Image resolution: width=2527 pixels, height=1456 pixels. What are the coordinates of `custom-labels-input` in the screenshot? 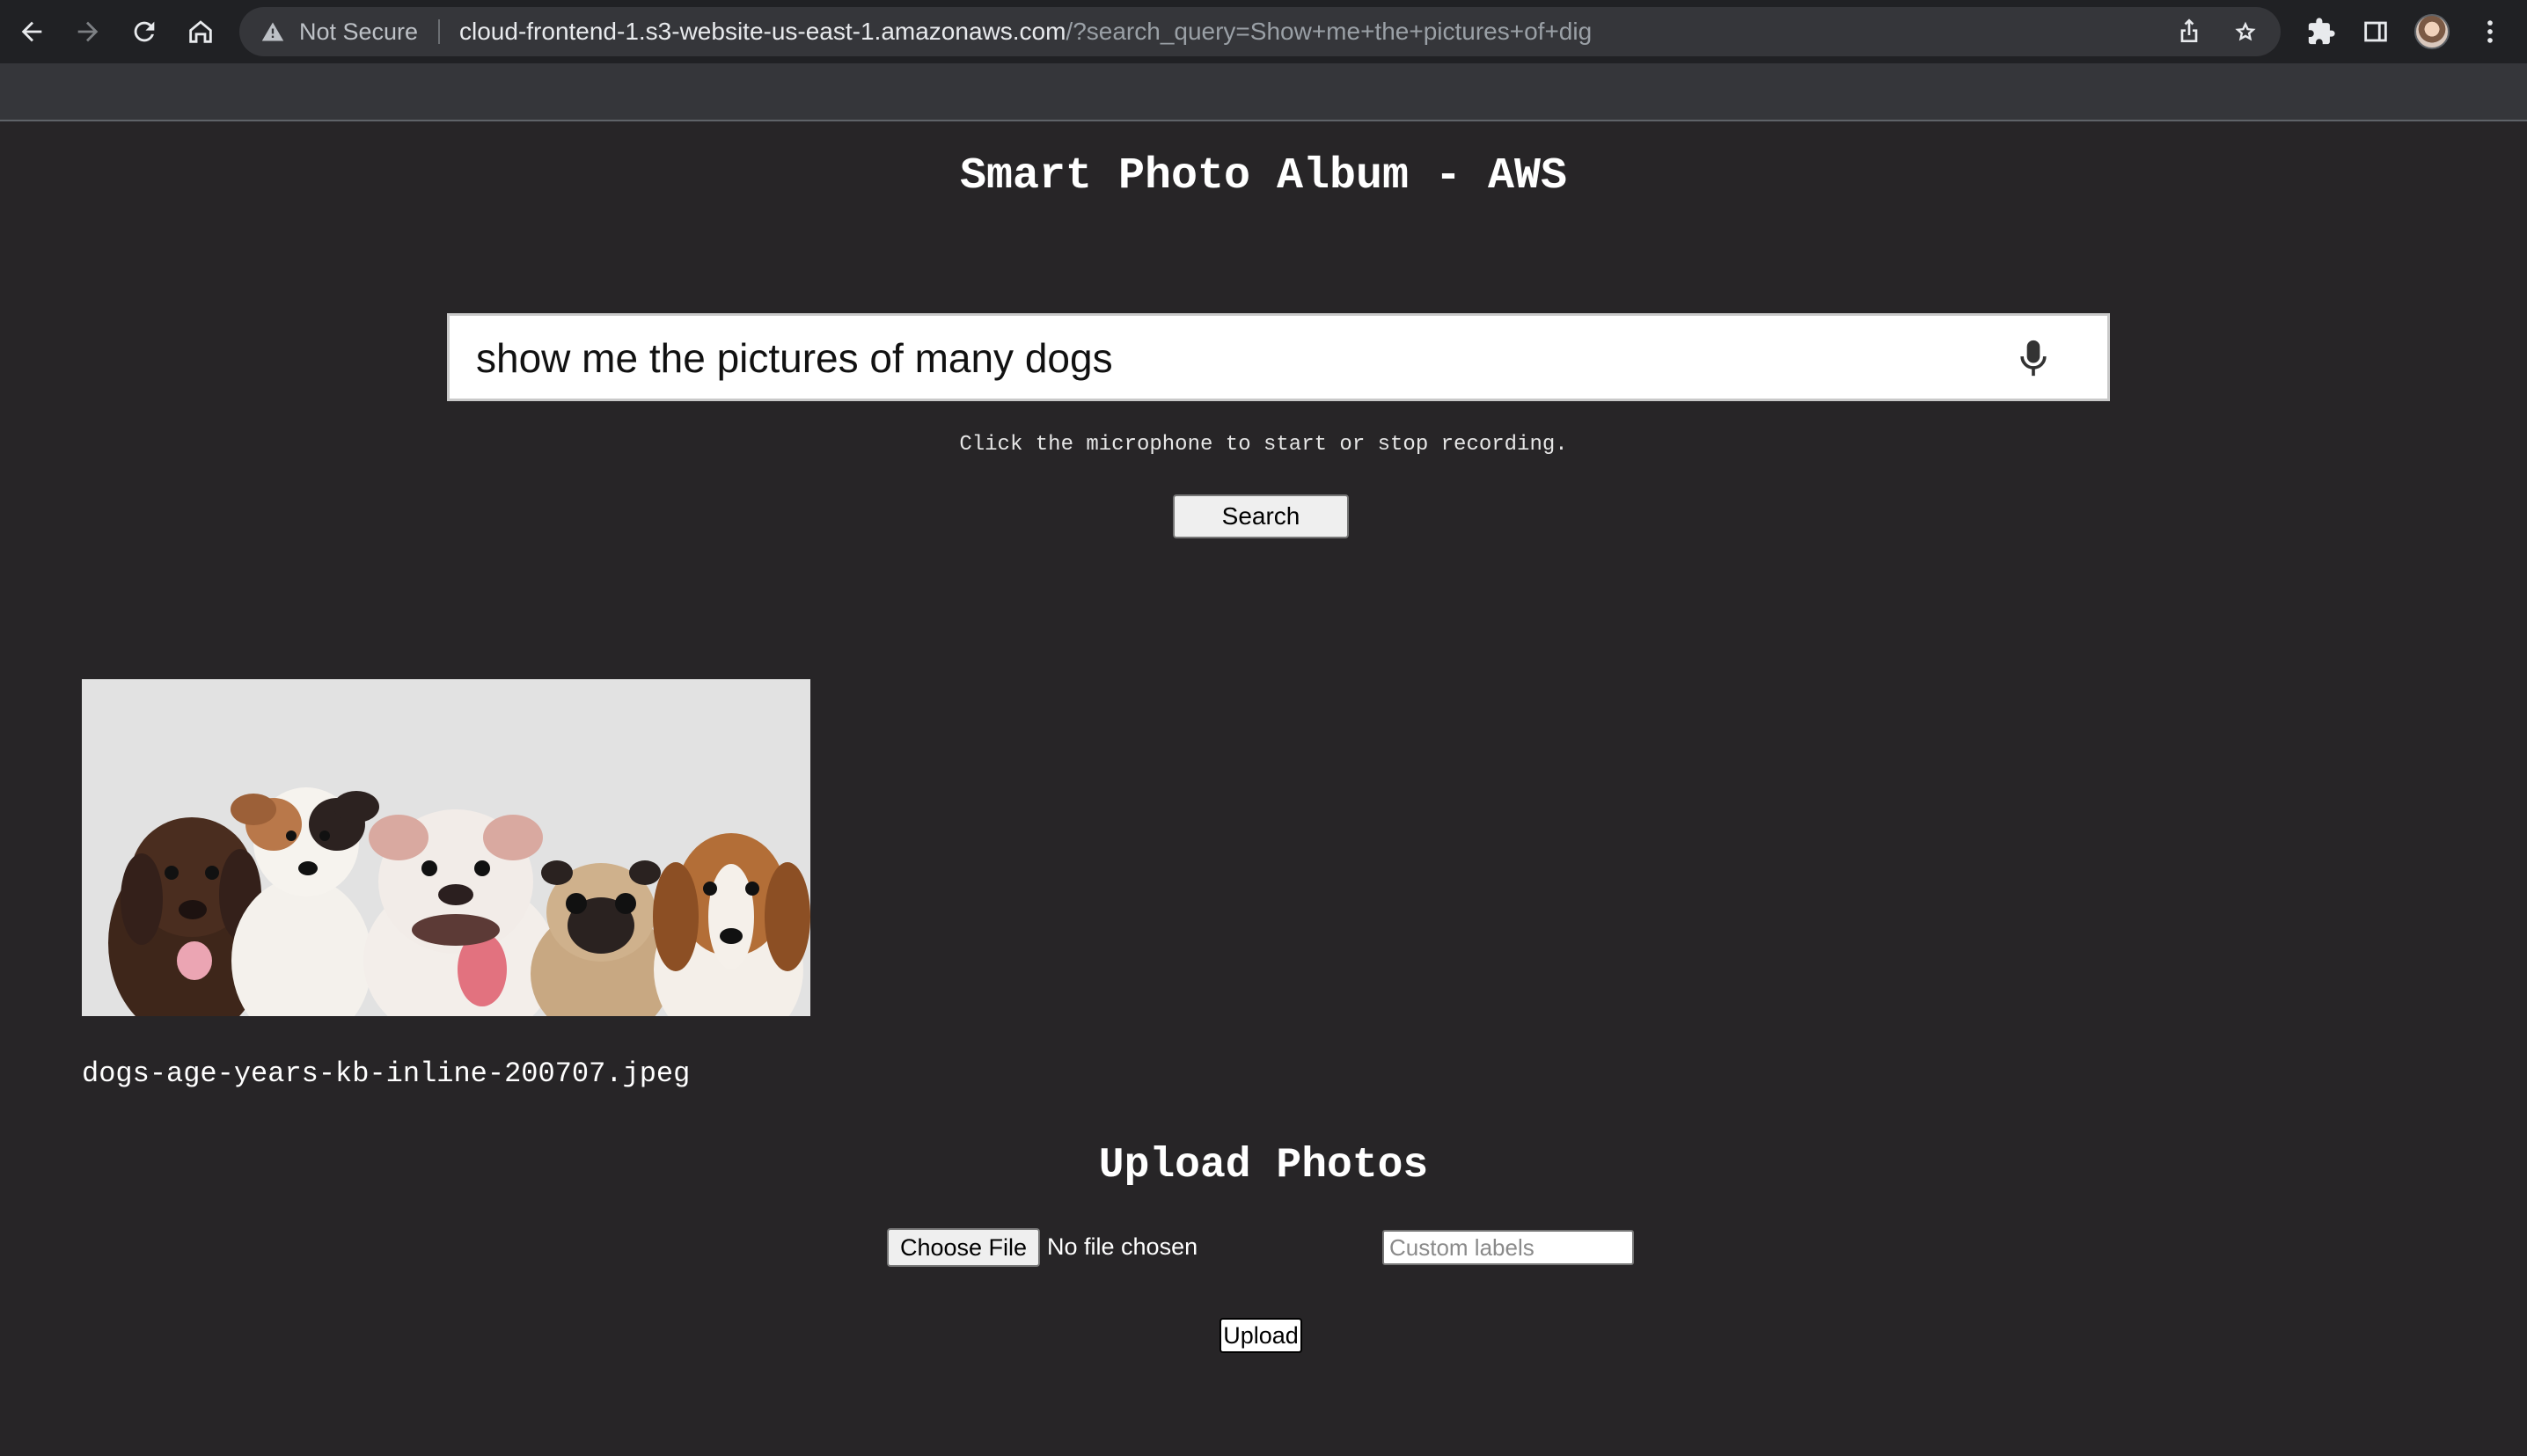 It's located at (1508, 1247).